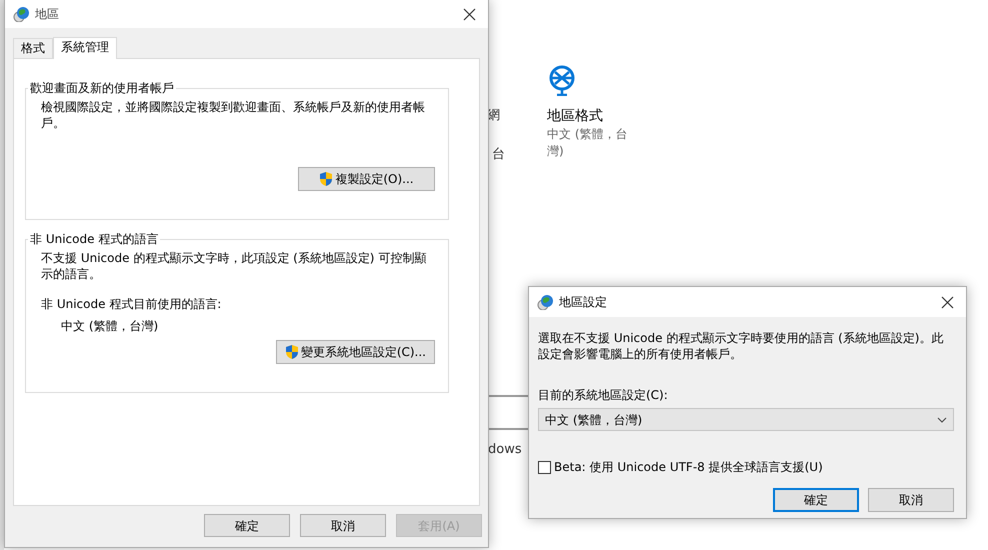  I want to click on value-text: 中文 (繁體，台灣), so click(110, 326).